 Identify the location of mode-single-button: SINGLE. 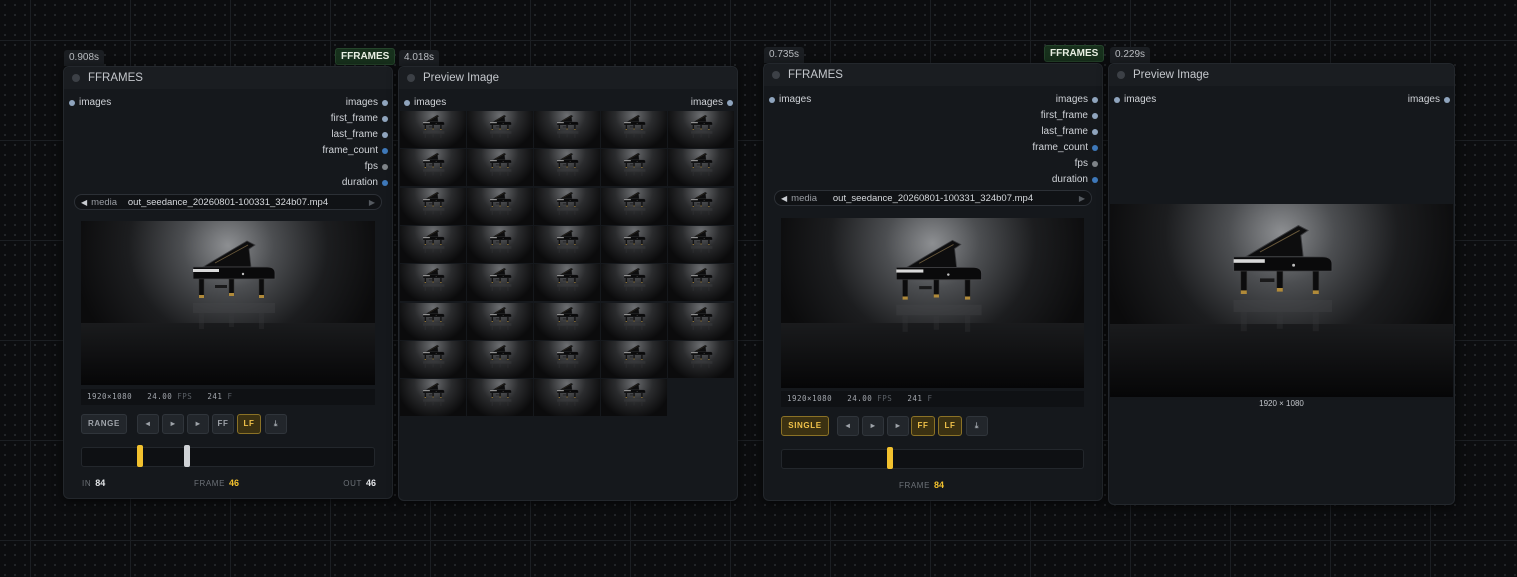
(805, 426).